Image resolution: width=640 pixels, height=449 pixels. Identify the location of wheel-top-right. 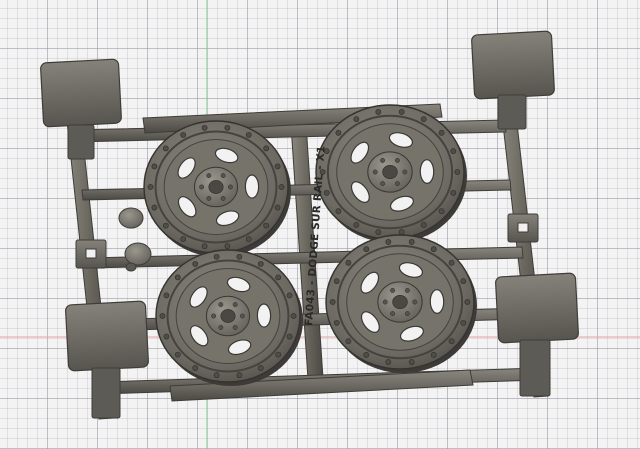
(391, 173).